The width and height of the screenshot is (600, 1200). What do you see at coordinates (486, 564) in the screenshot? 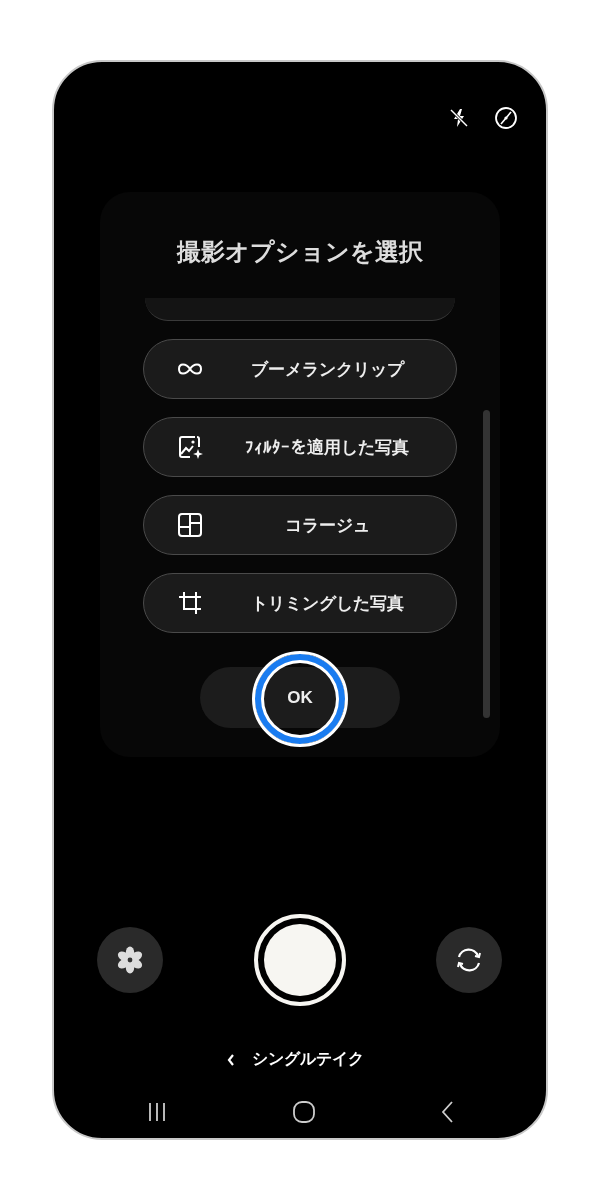
I see `scrollbar` at bounding box center [486, 564].